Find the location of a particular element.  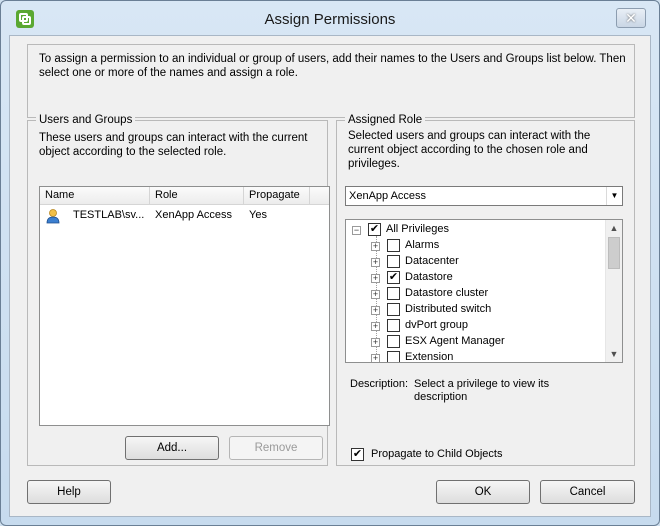

tree-item-label: All Privileges is located at coordinates (417, 229).